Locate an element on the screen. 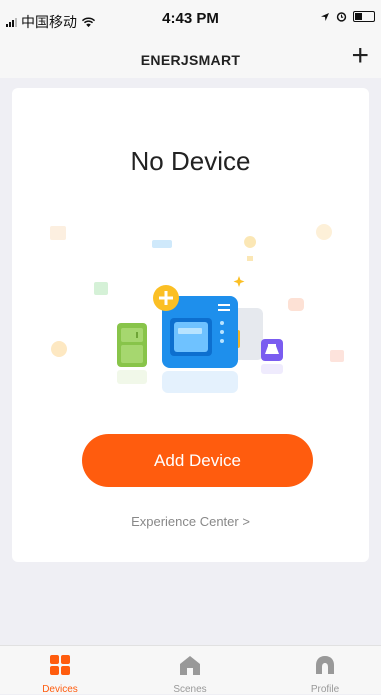 This screenshot has height=695, width=381. location-icon is located at coordinates (325, 16).